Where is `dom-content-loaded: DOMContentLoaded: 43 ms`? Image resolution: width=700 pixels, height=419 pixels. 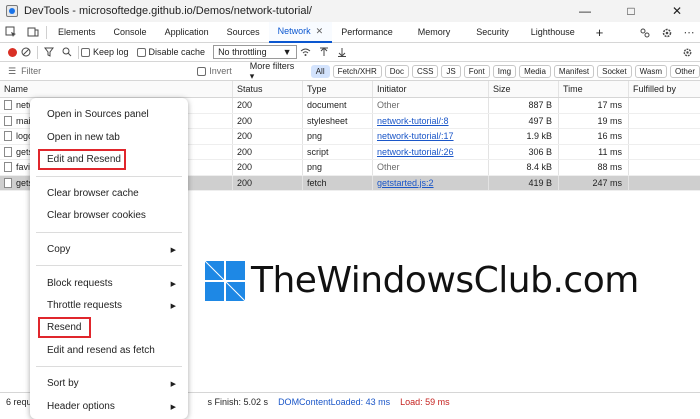 dom-content-loaded: DOMContentLoaded: 43 ms is located at coordinates (334, 401).